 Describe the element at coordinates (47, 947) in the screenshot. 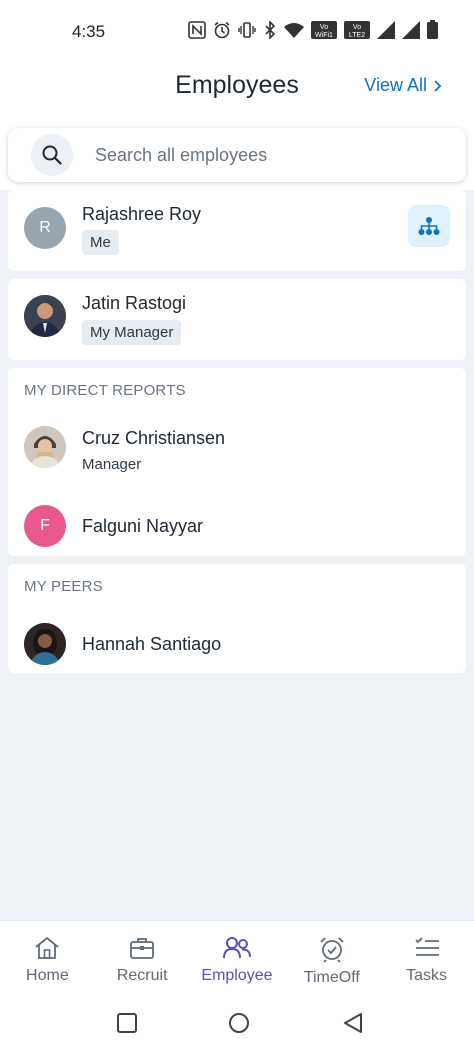

I see `home-icon` at that location.